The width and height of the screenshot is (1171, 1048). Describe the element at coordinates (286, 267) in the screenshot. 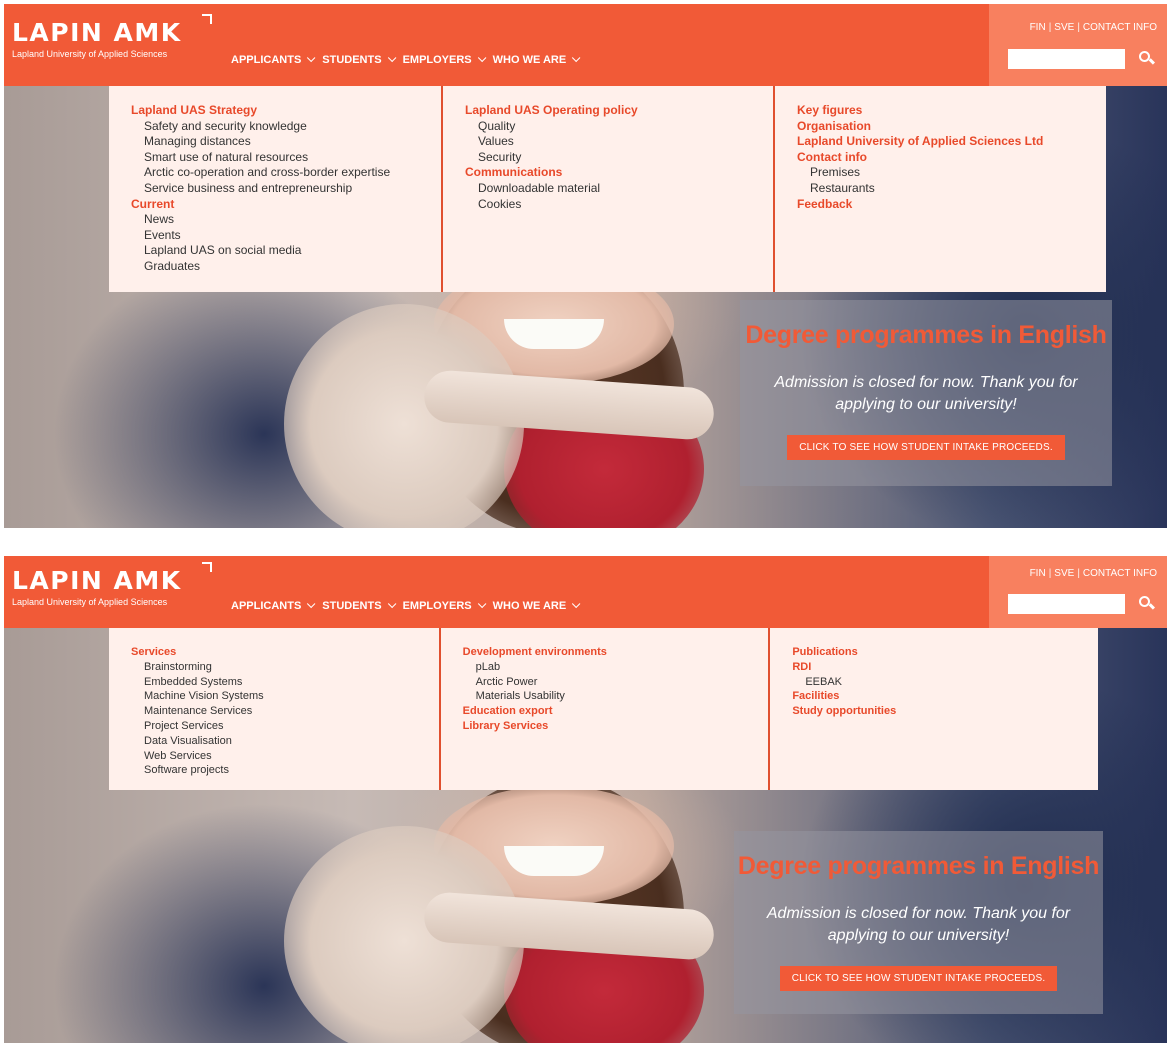

I see `menu-sub-link: Graduates` at that location.